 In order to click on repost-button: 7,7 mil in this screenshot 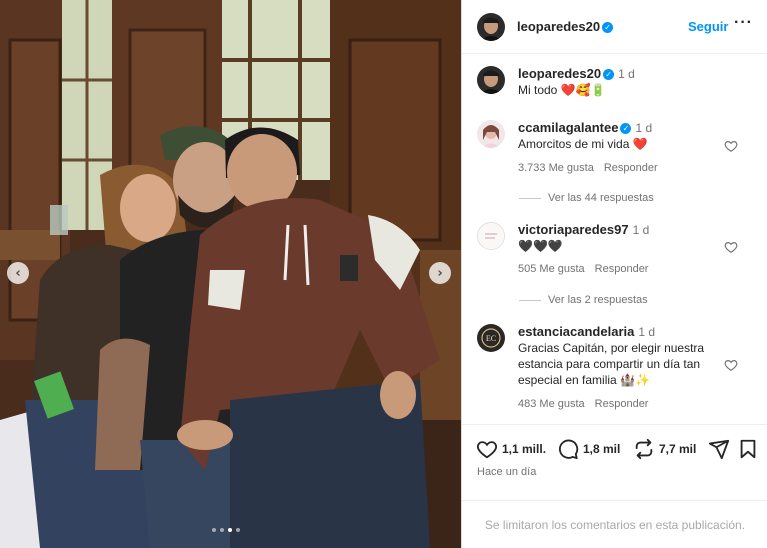, I will do `click(664, 449)`.